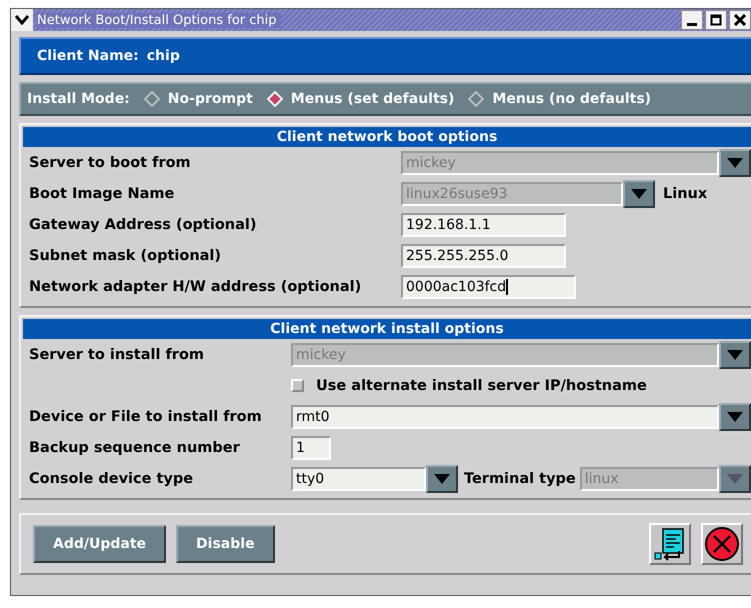  I want to click on field-label: Backup sequence number, so click(135, 448).